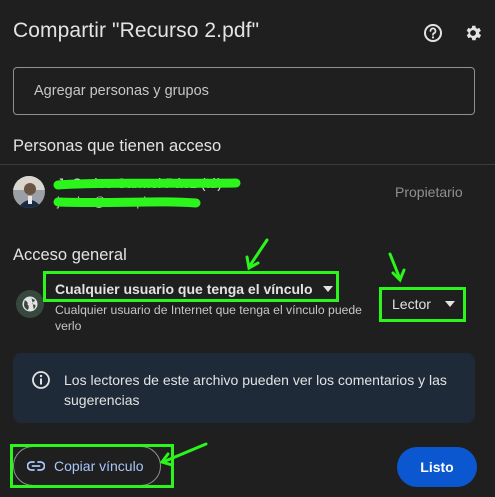 Image resolution: width=495 pixels, height=497 pixels. Describe the element at coordinates (429, 192) in the screenshot. I see `owner-role-label: Propietario` at that location.